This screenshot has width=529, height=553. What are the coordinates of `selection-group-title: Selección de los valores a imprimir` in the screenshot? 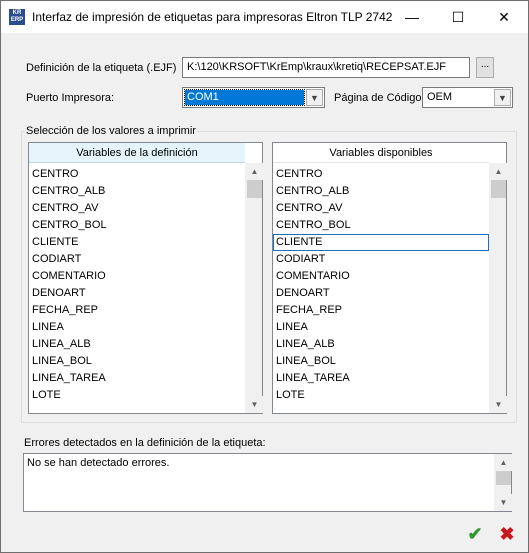 It's located at (111, 131).